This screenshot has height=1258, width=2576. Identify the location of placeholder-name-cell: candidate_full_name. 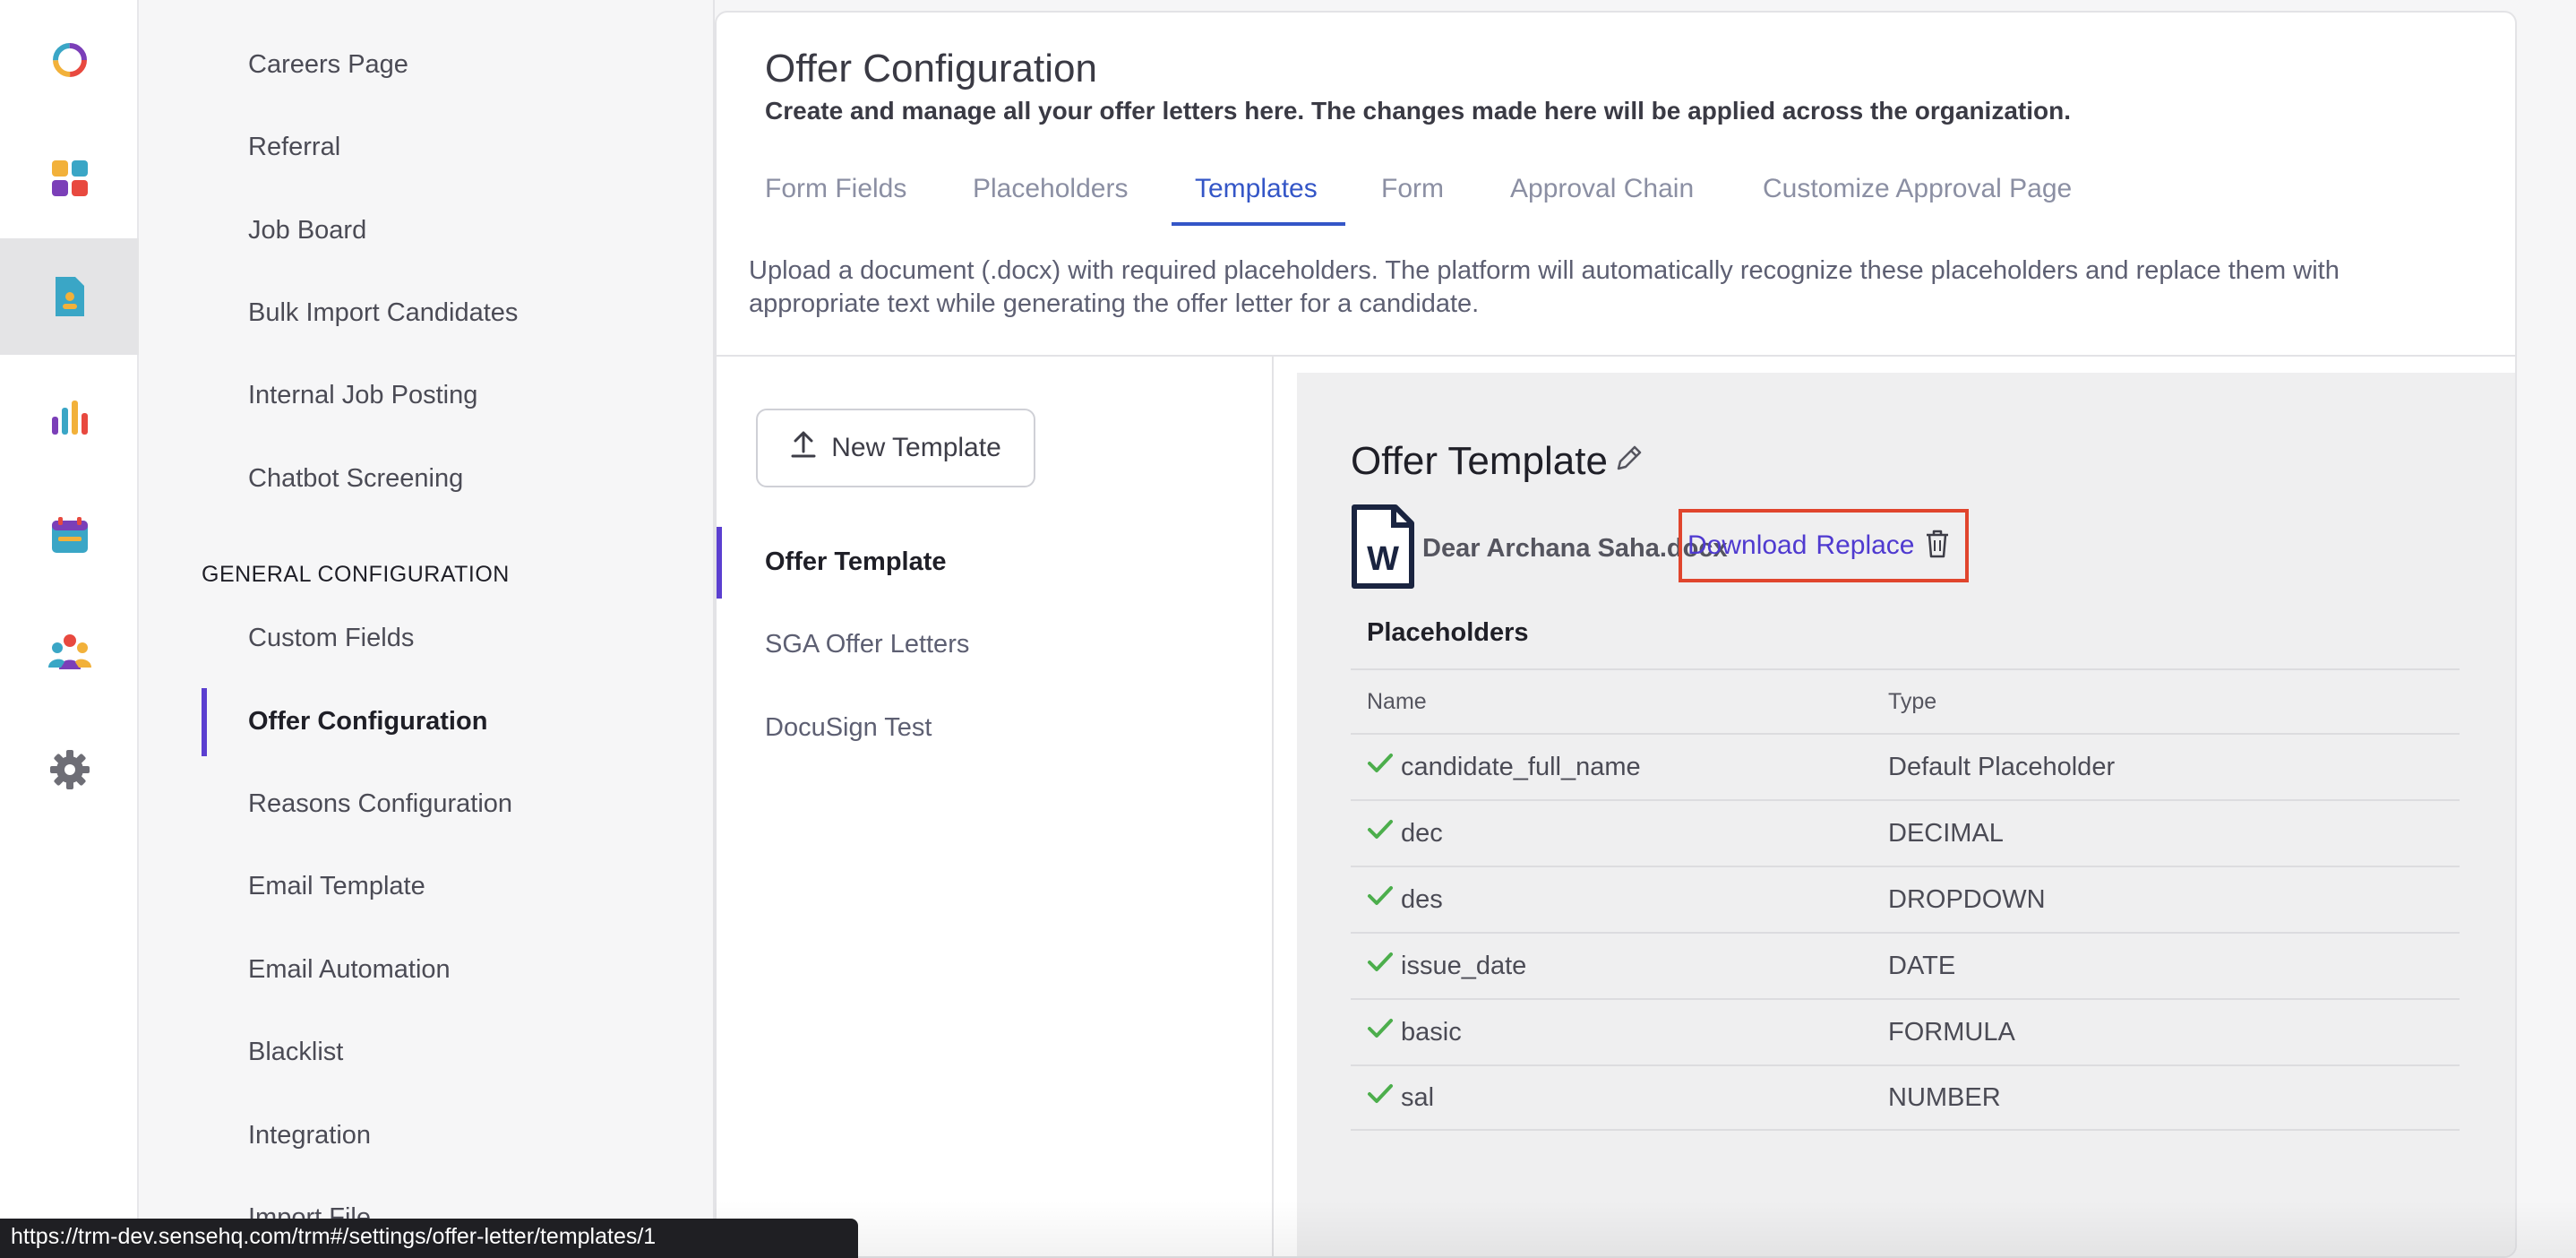
(1619, 767).